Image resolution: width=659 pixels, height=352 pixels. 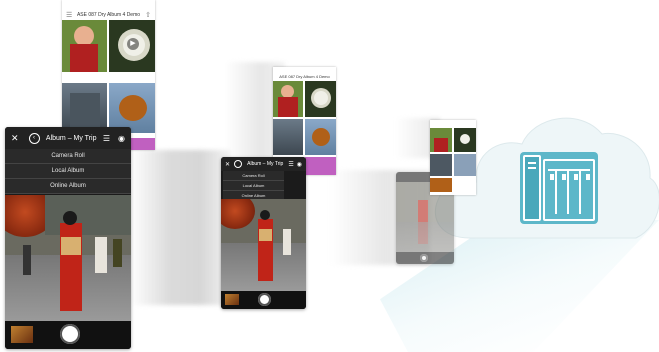 I want to click on photo-tile-flower: ▶, so click(x=132, y=46).